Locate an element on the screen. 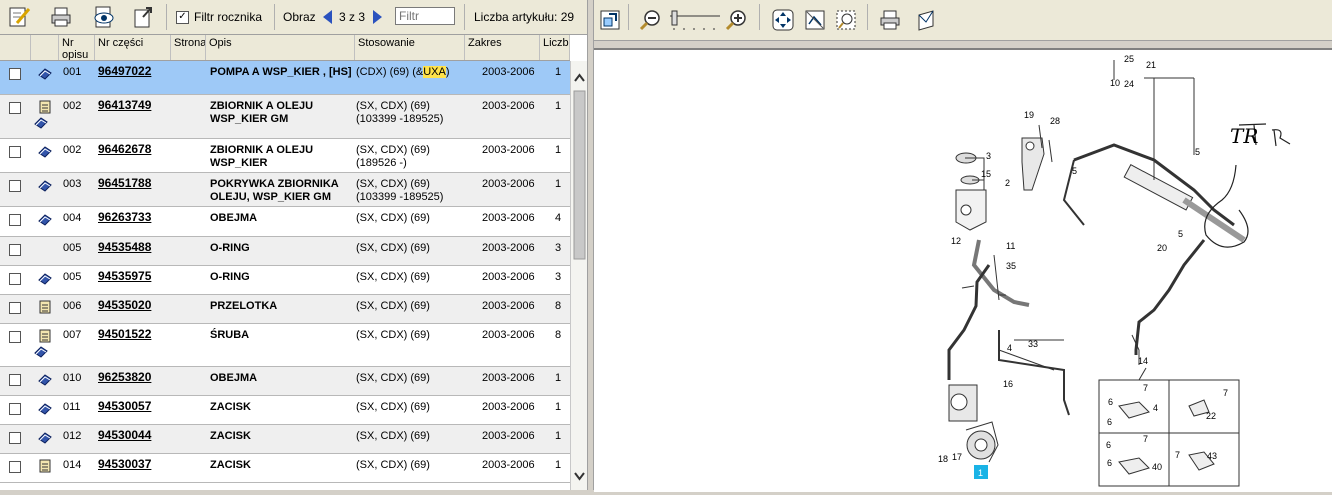 The image size is (1332, 495). fit-drawing-icon is located at coordinates (815, 20).